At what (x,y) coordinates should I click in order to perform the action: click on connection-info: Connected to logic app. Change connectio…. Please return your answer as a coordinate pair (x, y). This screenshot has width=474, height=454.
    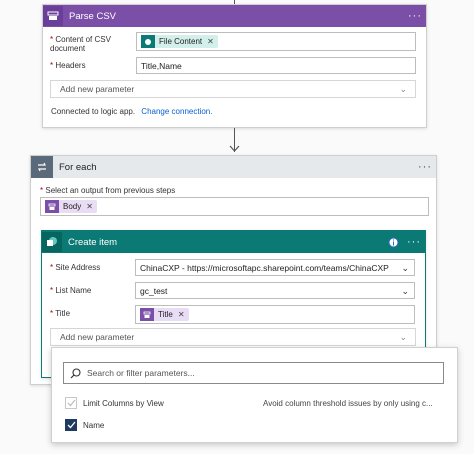
    Looking at the image, I should click on (132, 111).